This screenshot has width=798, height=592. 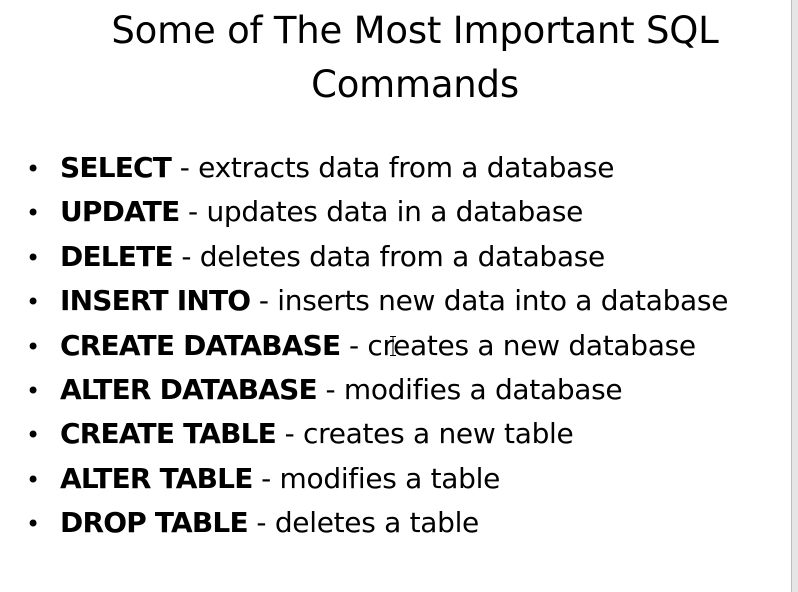 I want to click on command-description: creates a new database, so click(x=531, y=345).